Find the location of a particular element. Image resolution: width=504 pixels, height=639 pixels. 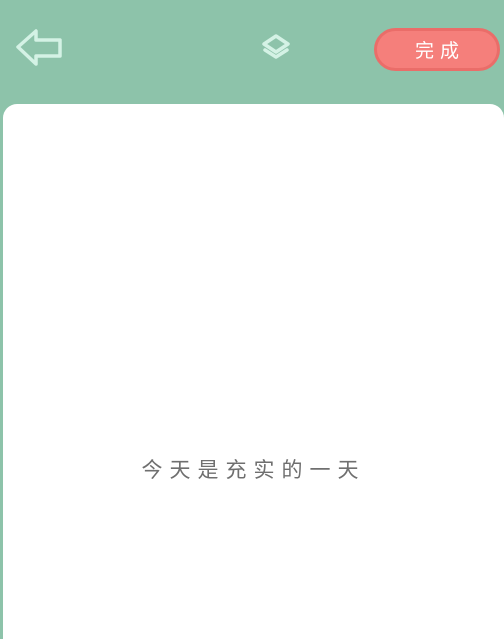

layers-icon is located at coordinates (276, 46).